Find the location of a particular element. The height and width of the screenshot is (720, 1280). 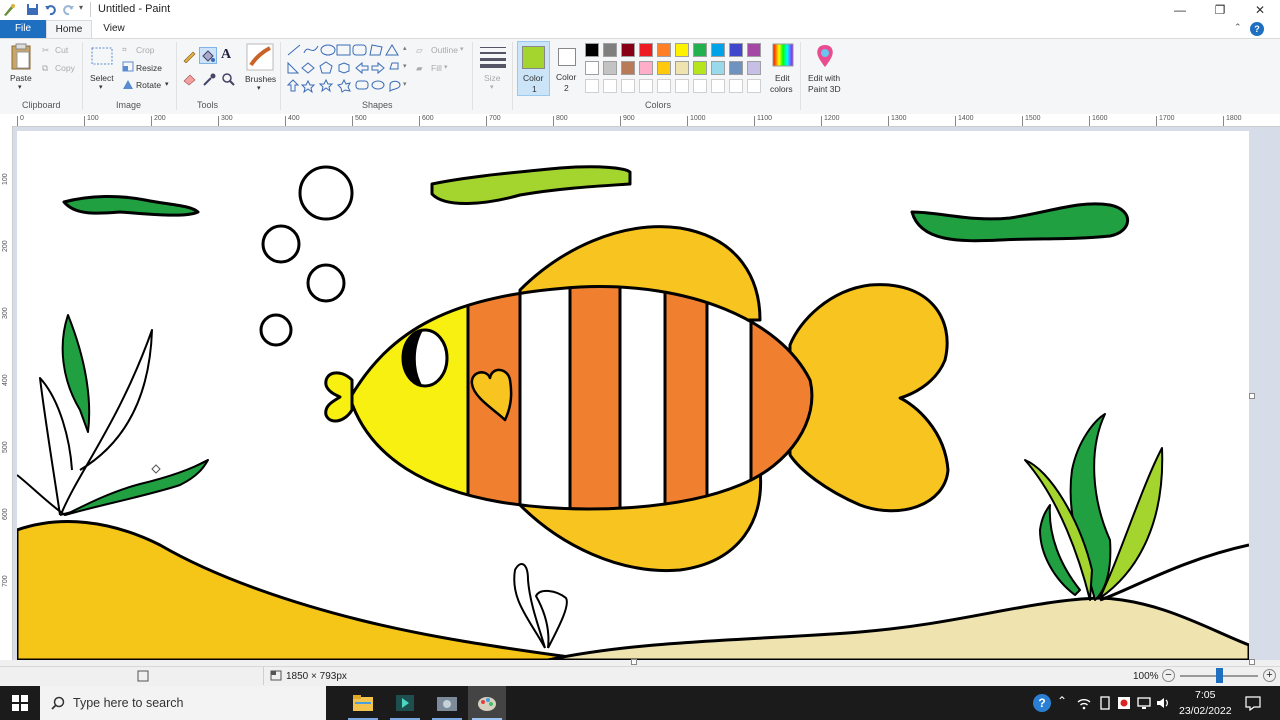

select-label: Select is located at coordinates (102, 78).